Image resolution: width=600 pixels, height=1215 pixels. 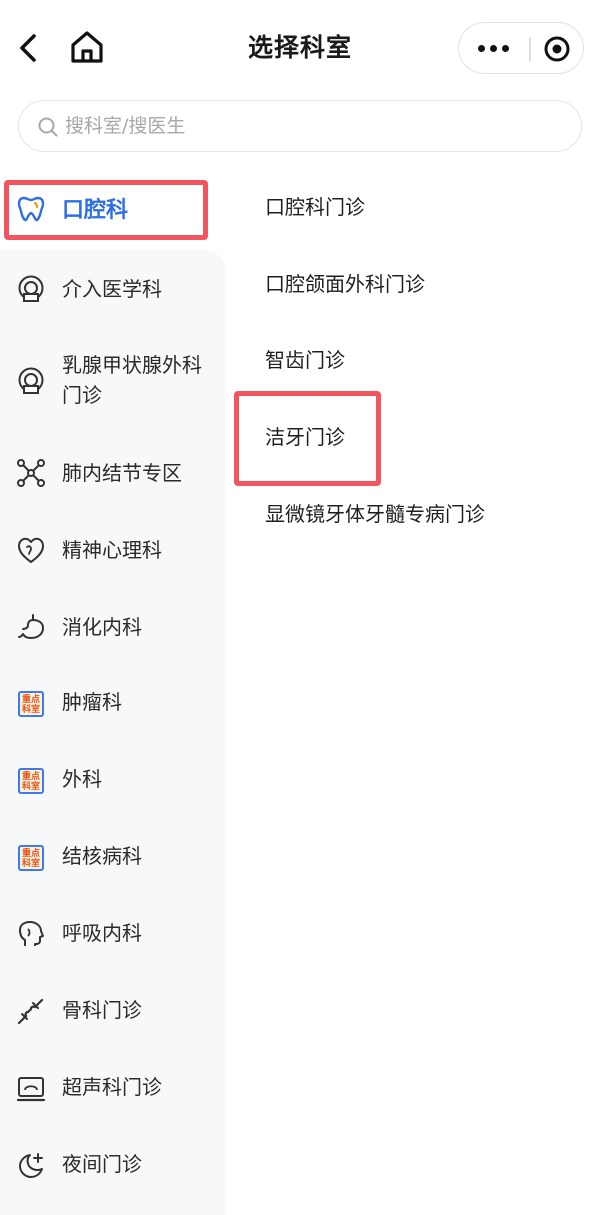 I want to click on sidebar-item-gastro: 消化内科, so click(x=112, y=628).